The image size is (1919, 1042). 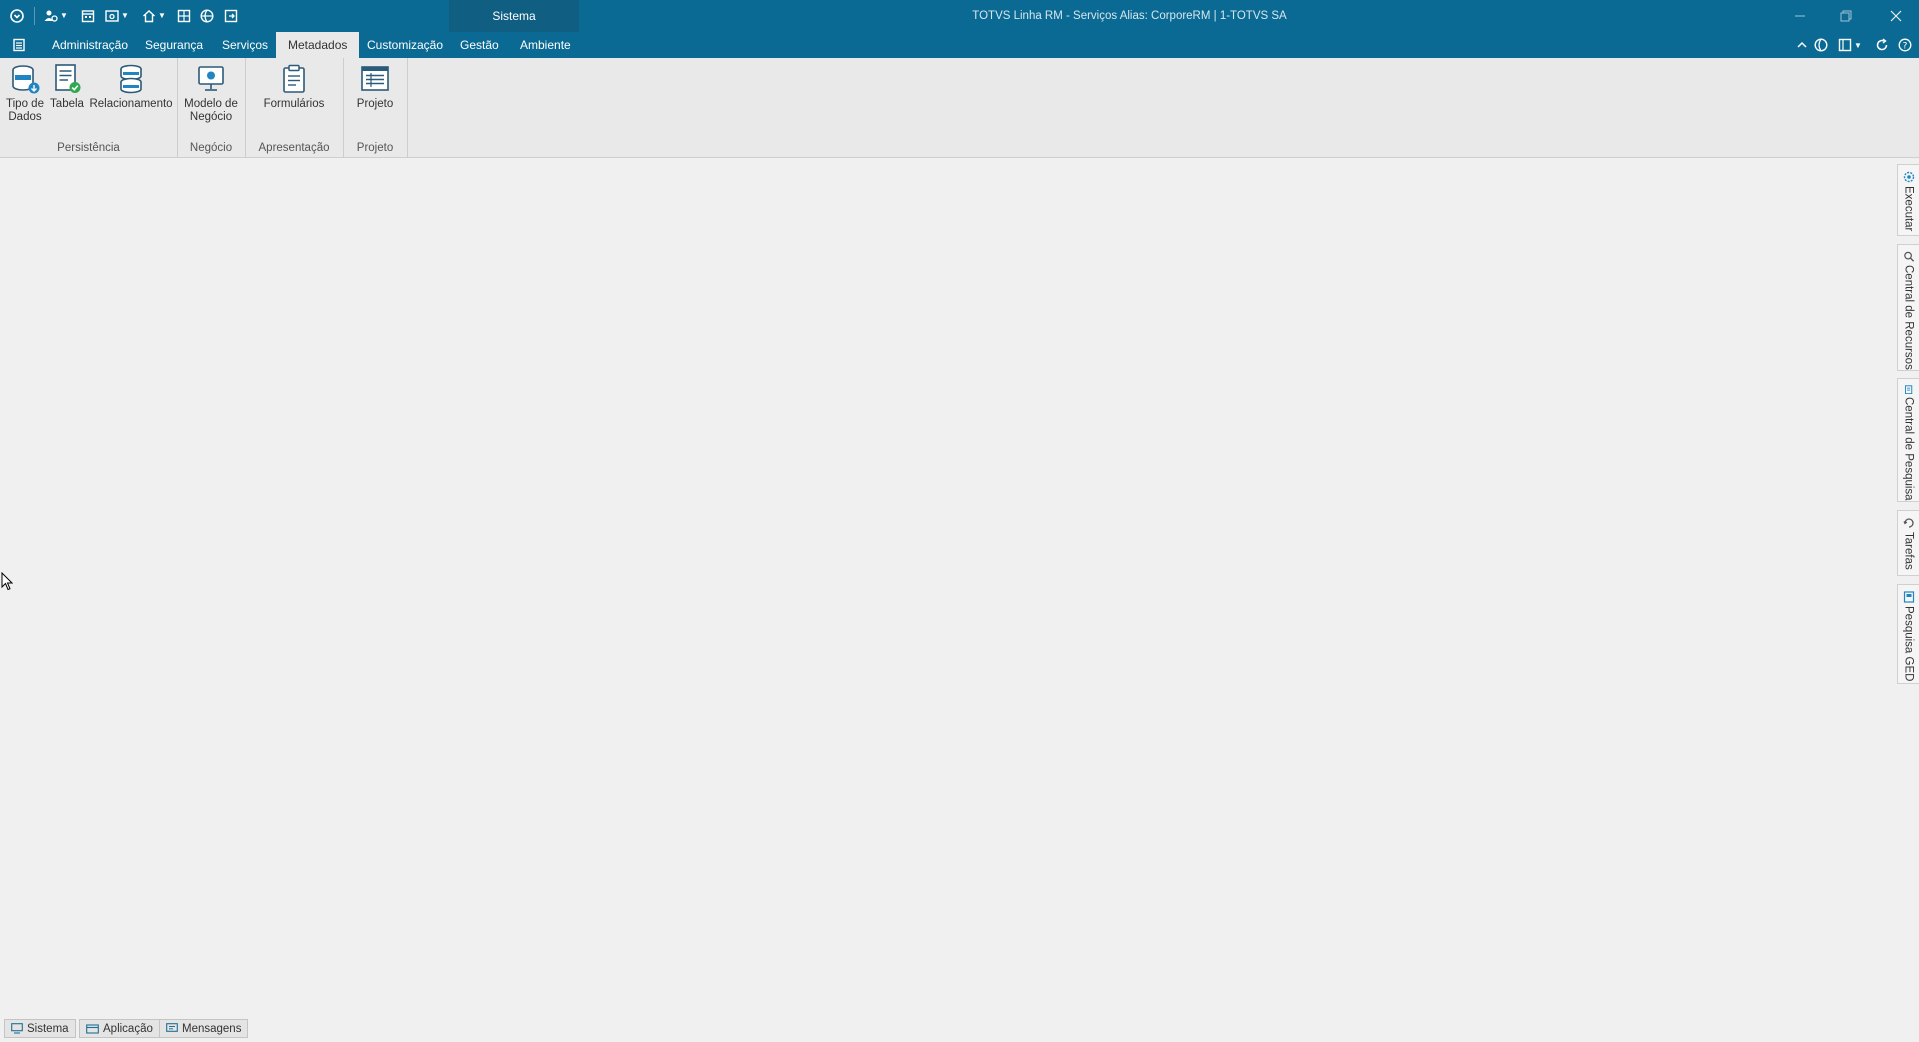 I want to click on document-search-icon, so click(x=1908, y=390).